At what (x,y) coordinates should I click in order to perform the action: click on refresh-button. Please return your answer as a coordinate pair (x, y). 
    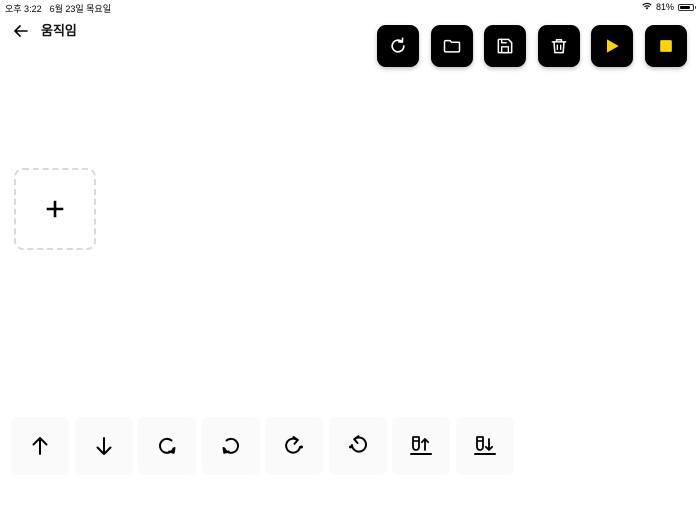
    Looking at the image, I should click on (398, 46).